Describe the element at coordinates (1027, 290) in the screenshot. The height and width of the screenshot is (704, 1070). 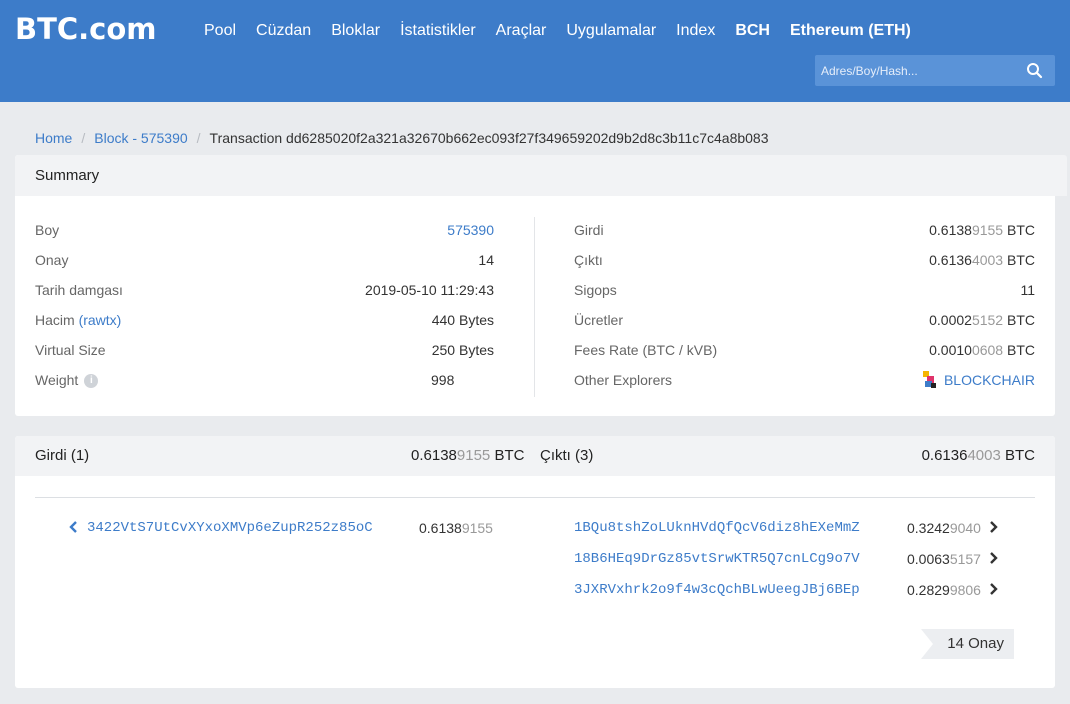
I see `sigops-value: 11` at that location.